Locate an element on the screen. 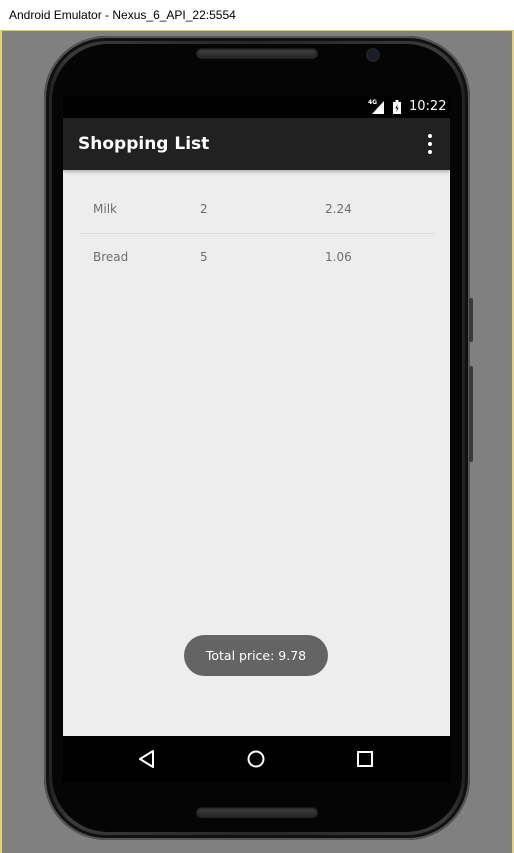  item-name: Milk is located at coordinates (105, 209).